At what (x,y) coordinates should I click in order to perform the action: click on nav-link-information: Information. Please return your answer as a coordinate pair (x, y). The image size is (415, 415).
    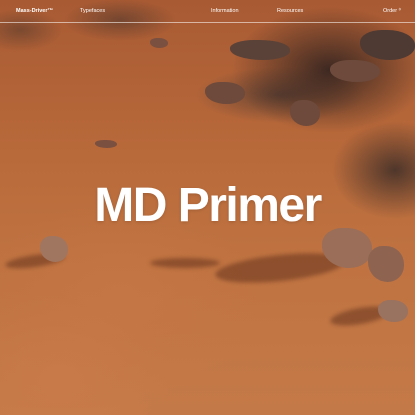
    Looking at the image, I should click on (225, 11).